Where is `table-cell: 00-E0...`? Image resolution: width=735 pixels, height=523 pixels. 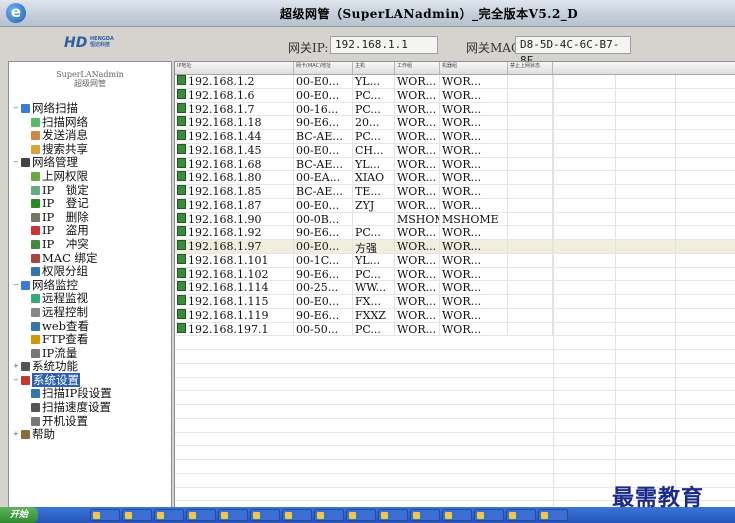 table-cell: 00-E0... is located at coordinates (323, 150).